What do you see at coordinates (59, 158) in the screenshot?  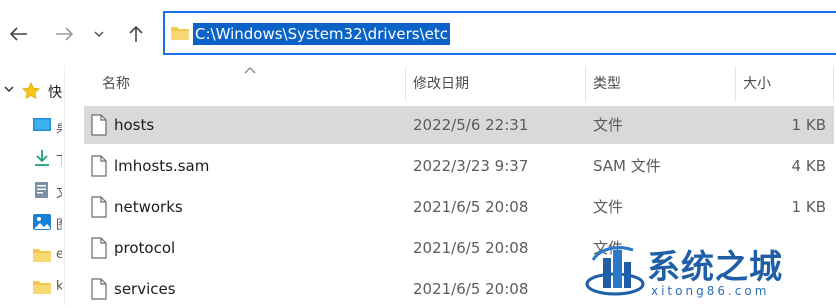 I see `nav-item-label: 下` at bounding box center [59, 158].